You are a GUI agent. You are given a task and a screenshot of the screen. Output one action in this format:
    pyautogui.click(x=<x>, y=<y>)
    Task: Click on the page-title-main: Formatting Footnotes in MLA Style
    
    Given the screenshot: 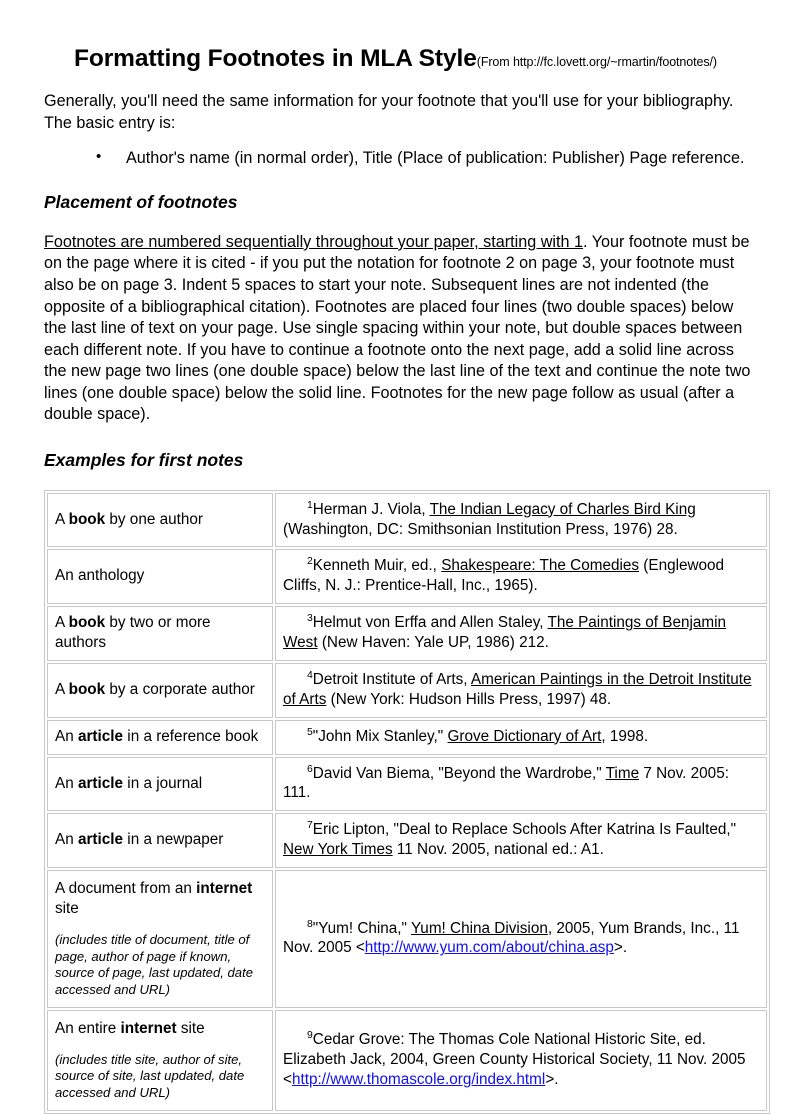 What is the action you would take?
    pyautogui.click(x=275, y=58)
    